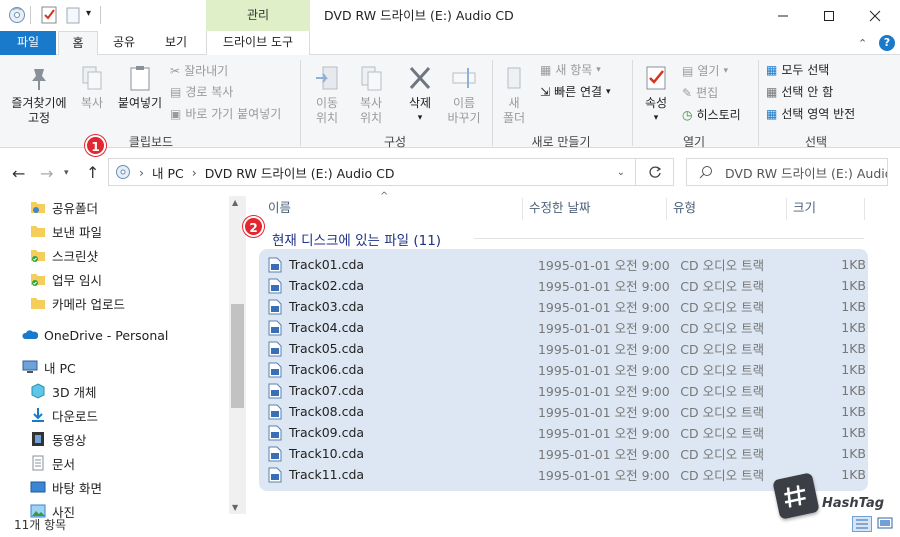 This screenshot has width=900, height=537. What do you see at coordinates (787, 172) in the screenshot?
I see `search-input: DVD RW 드라이브 (E:) Audio CD 검색` at bounding box center [787, 172].